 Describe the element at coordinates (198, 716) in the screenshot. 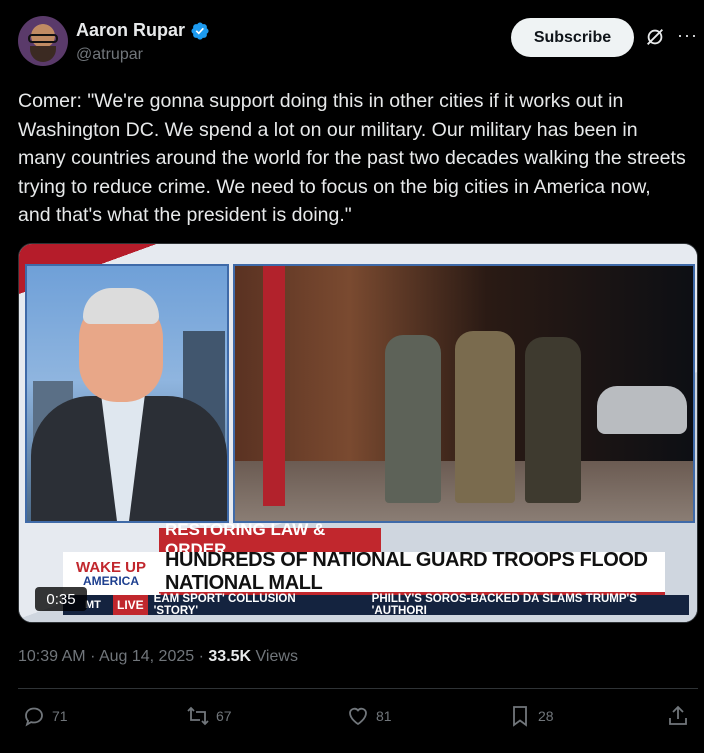

I see `repost-icon` at that location.